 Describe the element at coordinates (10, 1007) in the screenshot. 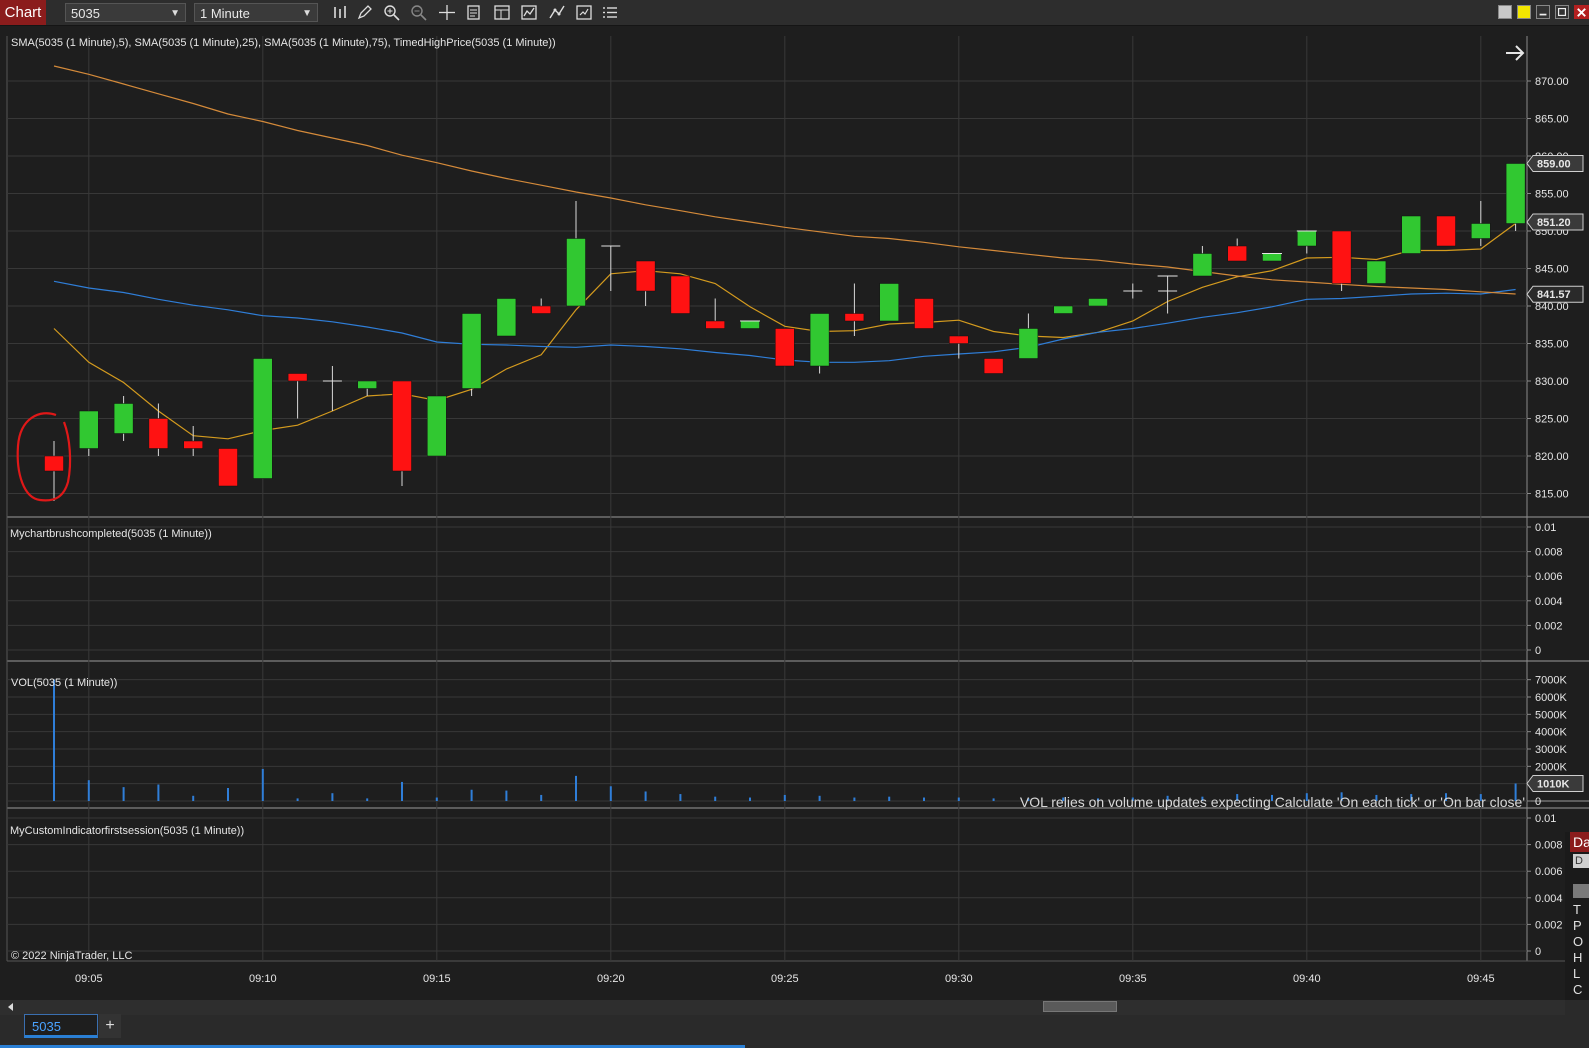

I see `scroll-left-icon` at that location.